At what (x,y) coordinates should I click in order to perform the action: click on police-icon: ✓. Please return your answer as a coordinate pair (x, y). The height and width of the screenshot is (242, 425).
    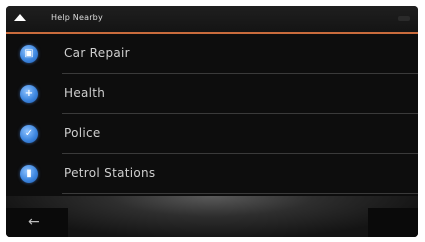
    Looking at the image, I should click on (29, 134).